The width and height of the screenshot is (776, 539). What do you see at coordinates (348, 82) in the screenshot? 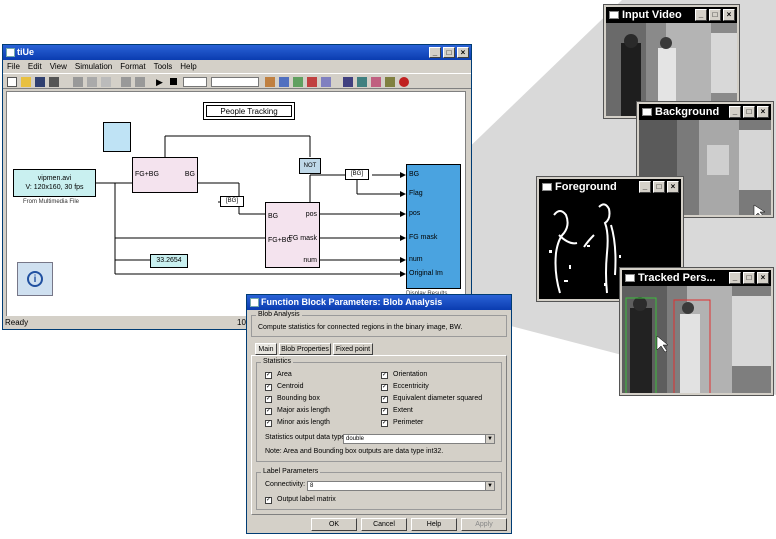
I see `signal-icon` at bounding box center [348, 82].